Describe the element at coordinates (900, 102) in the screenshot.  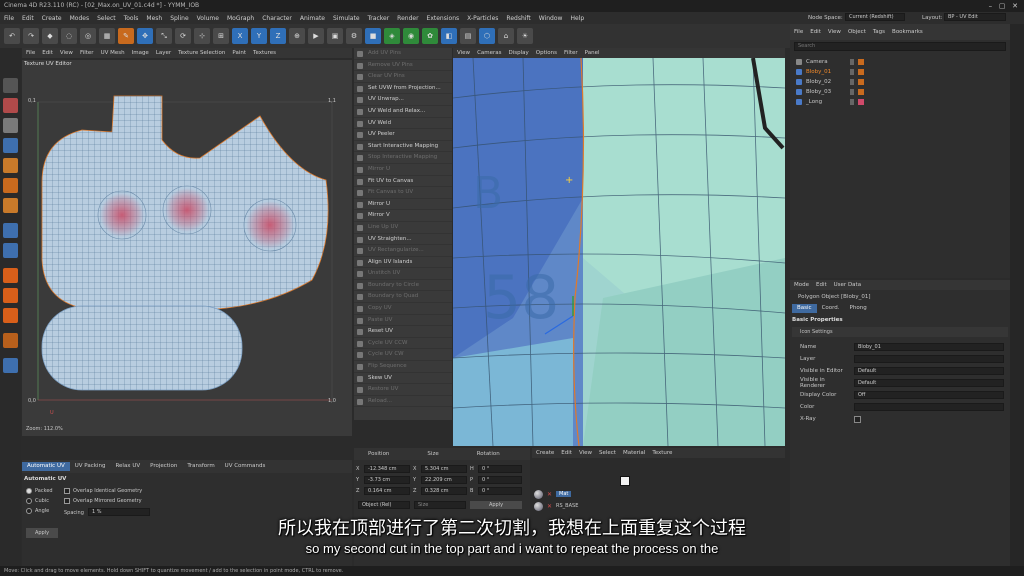
I see `object-row: _Long` at that location.